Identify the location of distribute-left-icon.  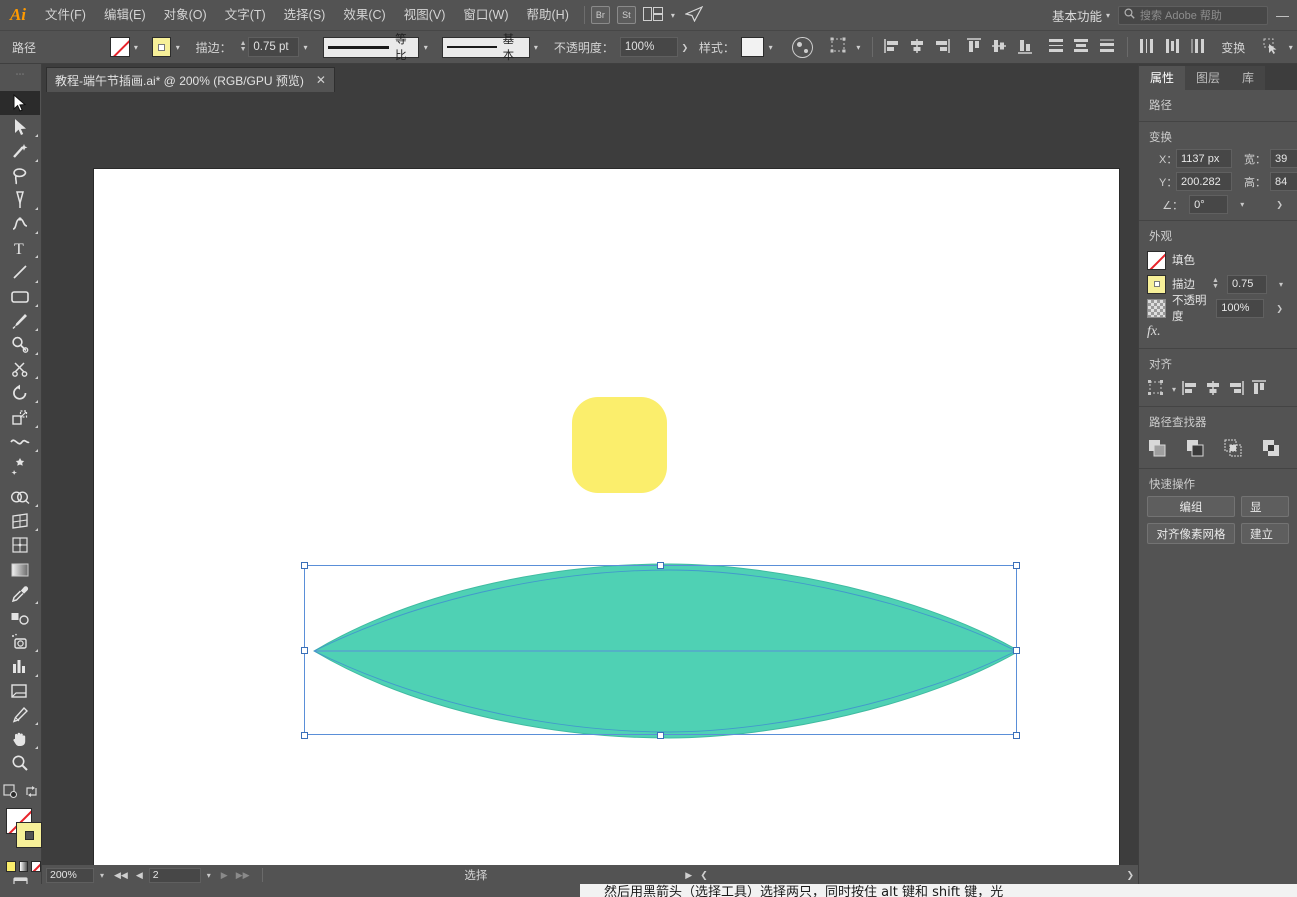
(1147, 47).